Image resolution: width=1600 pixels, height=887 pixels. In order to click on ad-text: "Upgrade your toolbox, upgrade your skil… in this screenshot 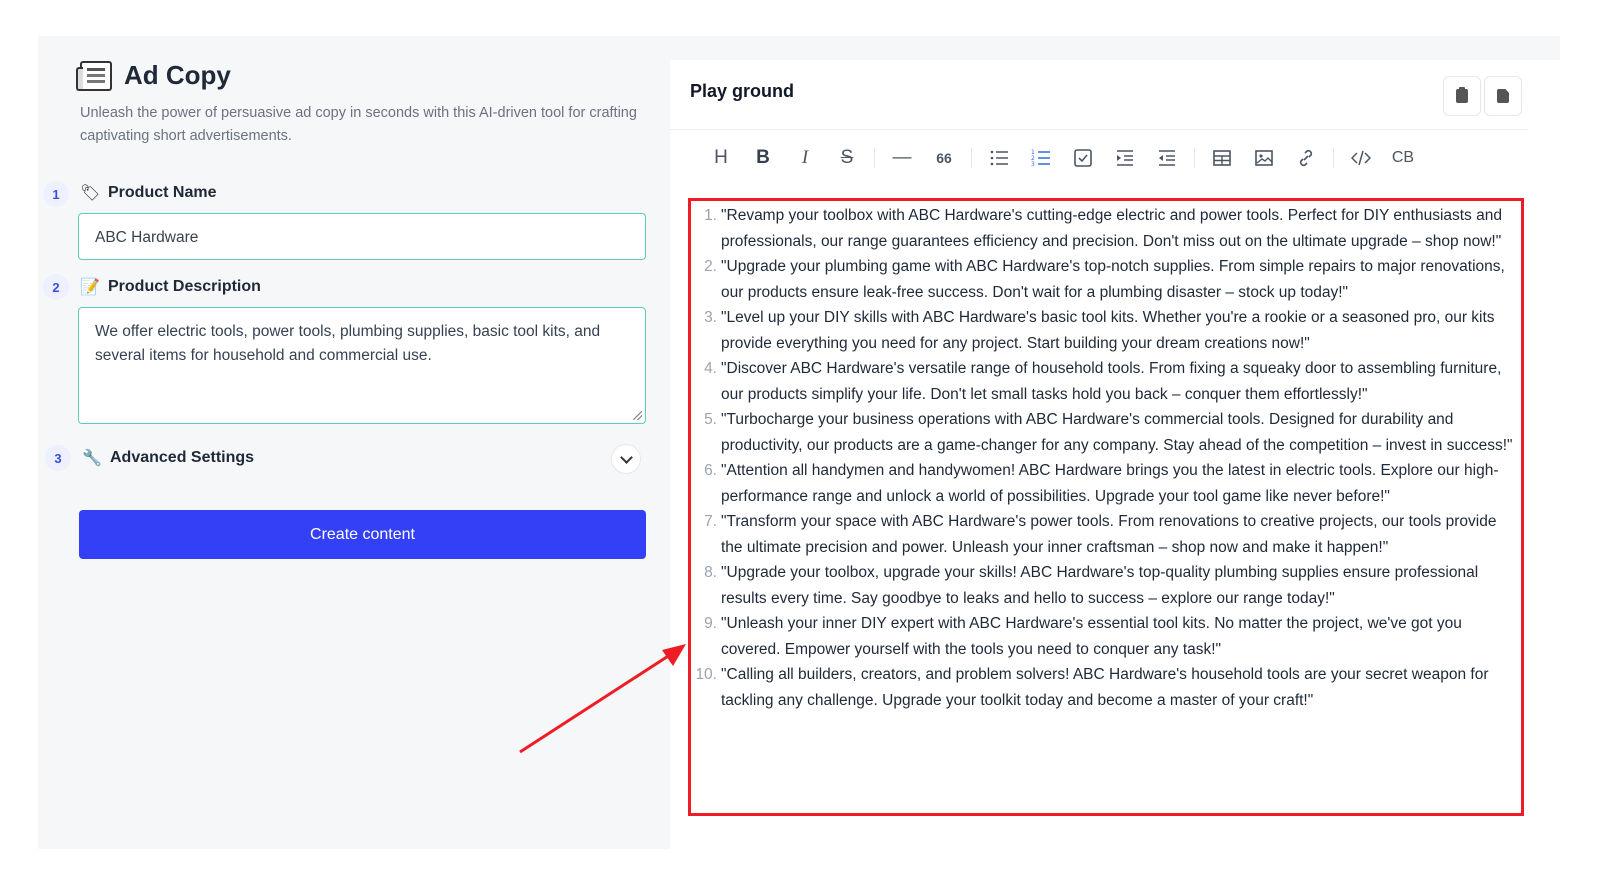, I will do `click(1100, 585)`.